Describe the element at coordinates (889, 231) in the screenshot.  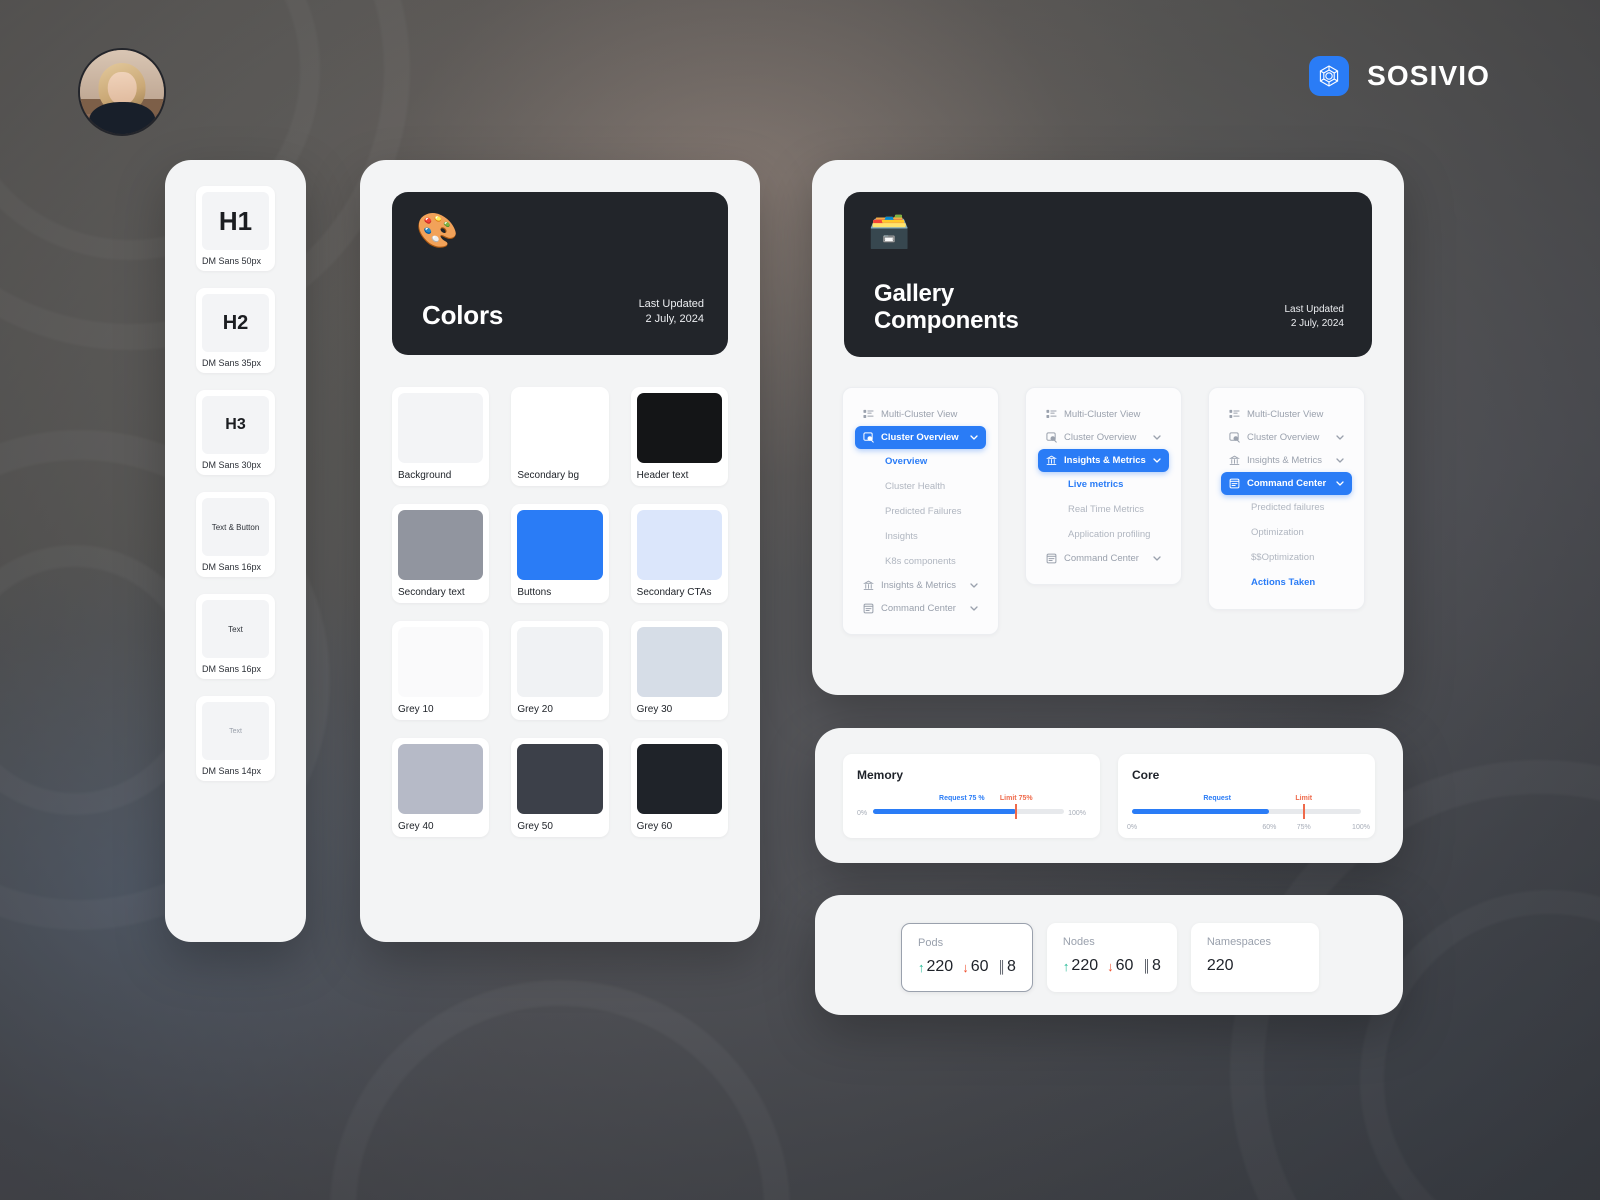
I see `card-file-box-emoji: 🗃️` at that location.